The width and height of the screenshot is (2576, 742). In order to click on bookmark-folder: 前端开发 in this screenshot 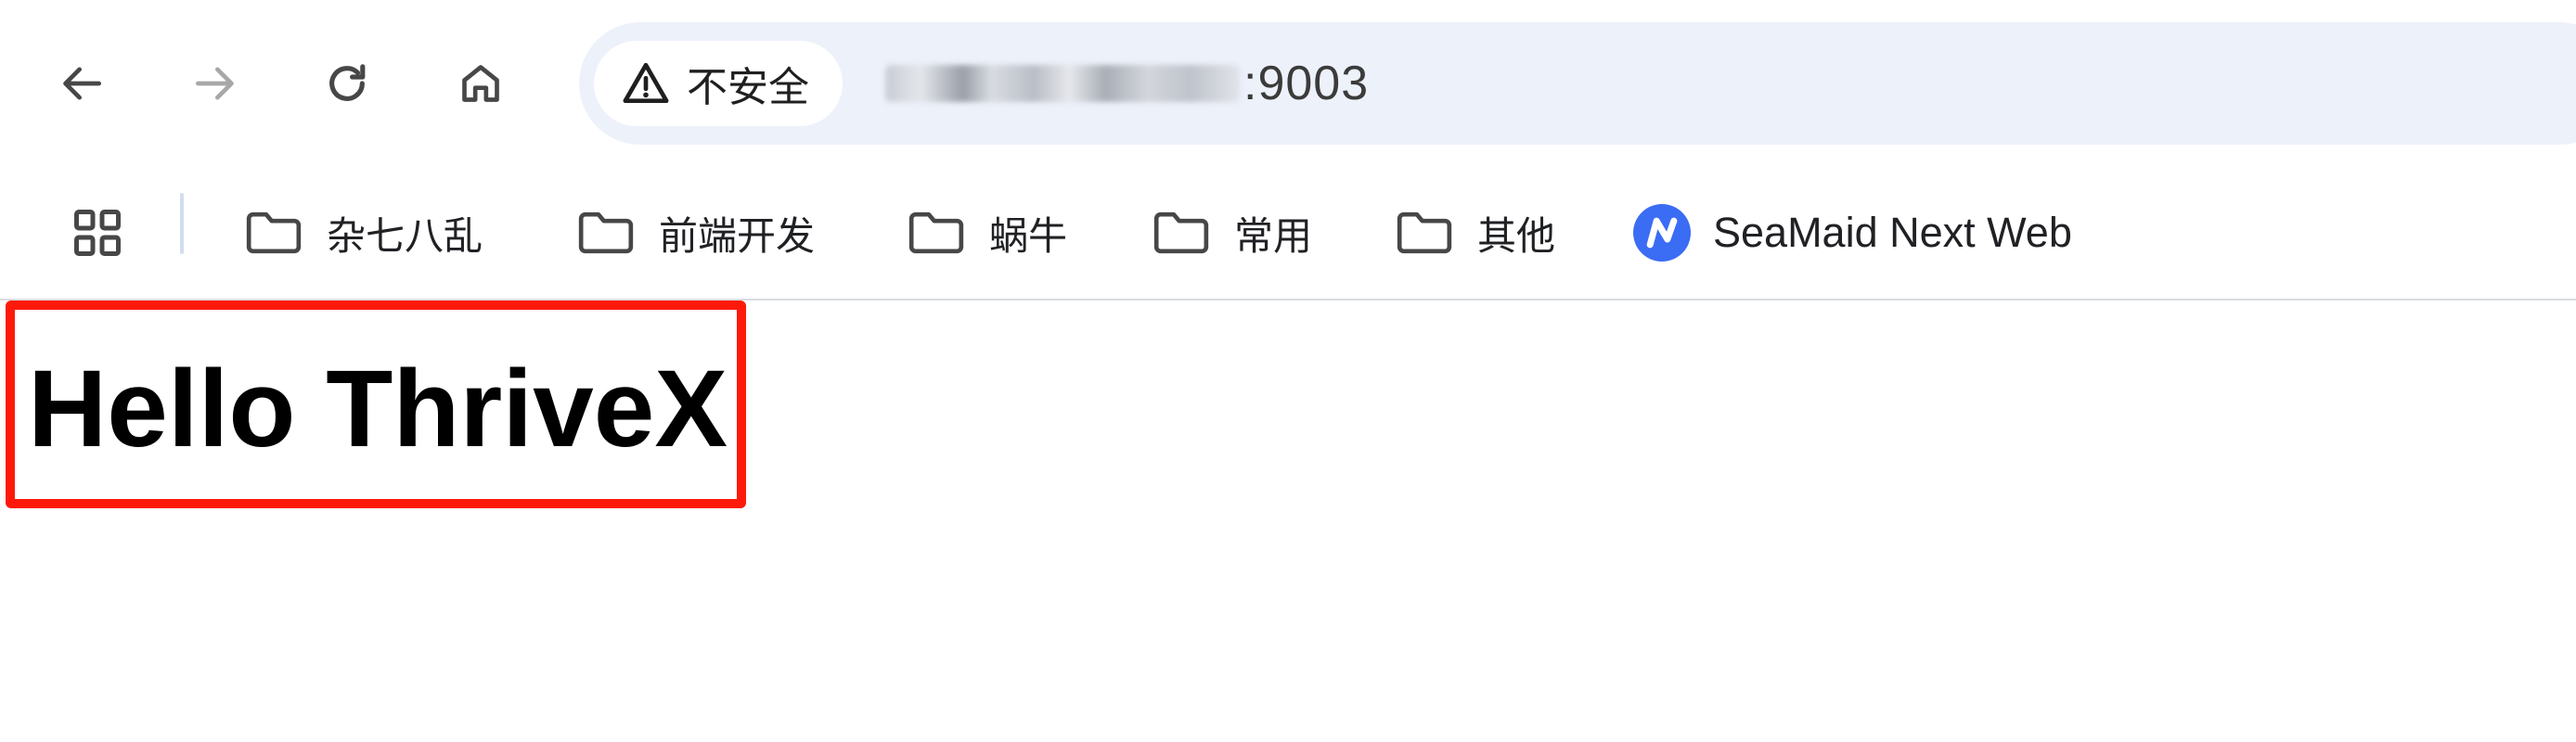, I will do `click(695, 232)`.